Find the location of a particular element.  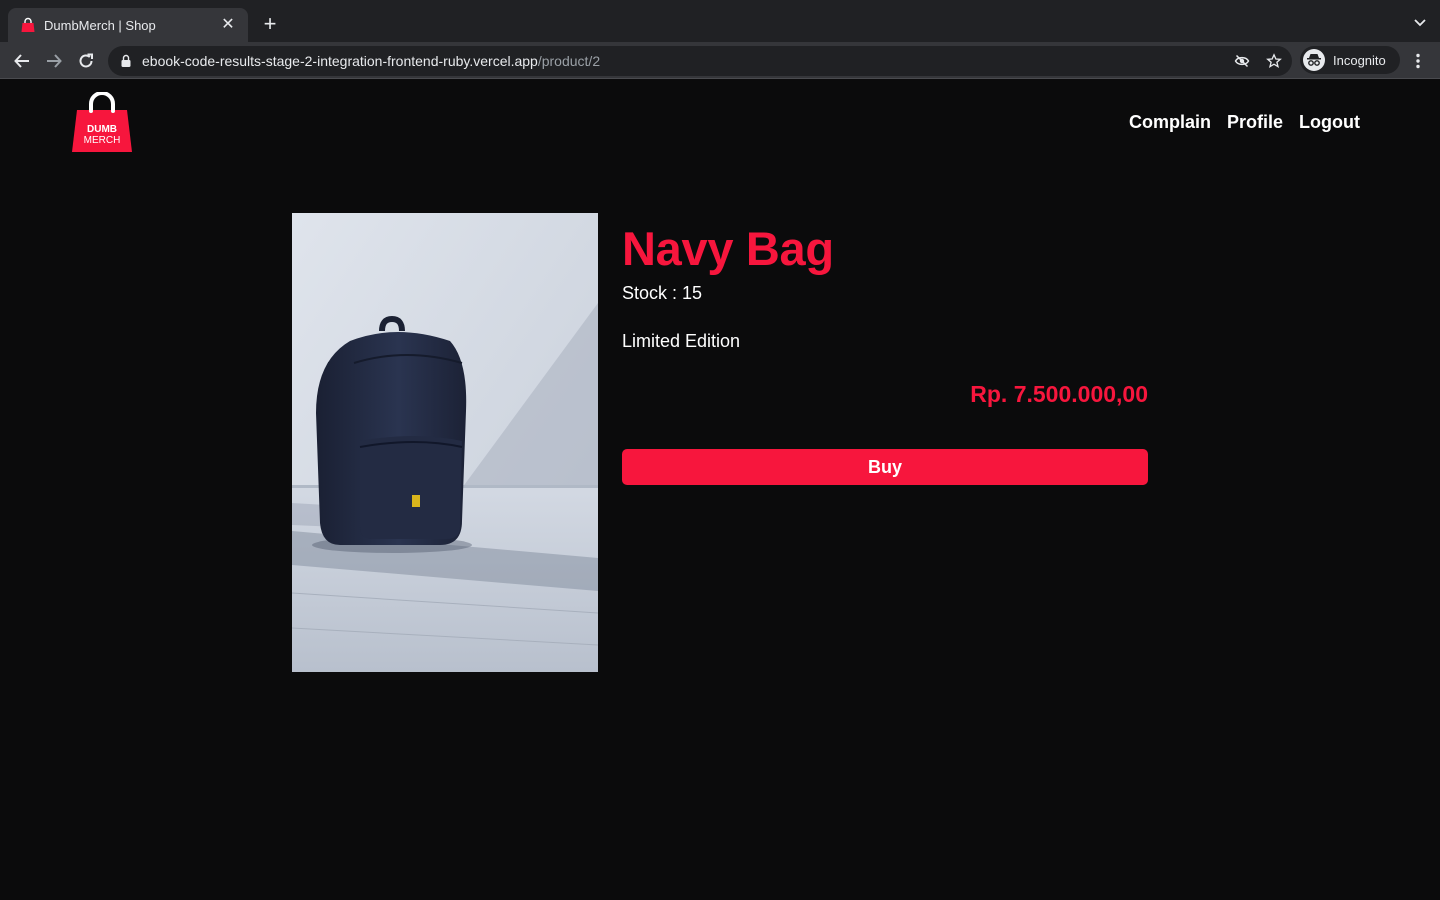

nav-logout-link: Logout is located at coordinates (1329, 122).